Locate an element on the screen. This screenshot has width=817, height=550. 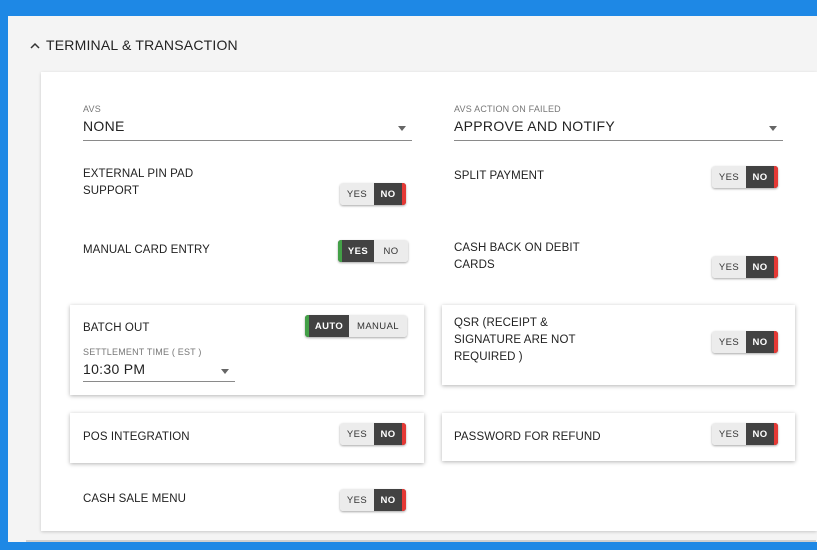
pos-integration-box: POS INTEGRATION YES NO is located at coordinates (247, 438).